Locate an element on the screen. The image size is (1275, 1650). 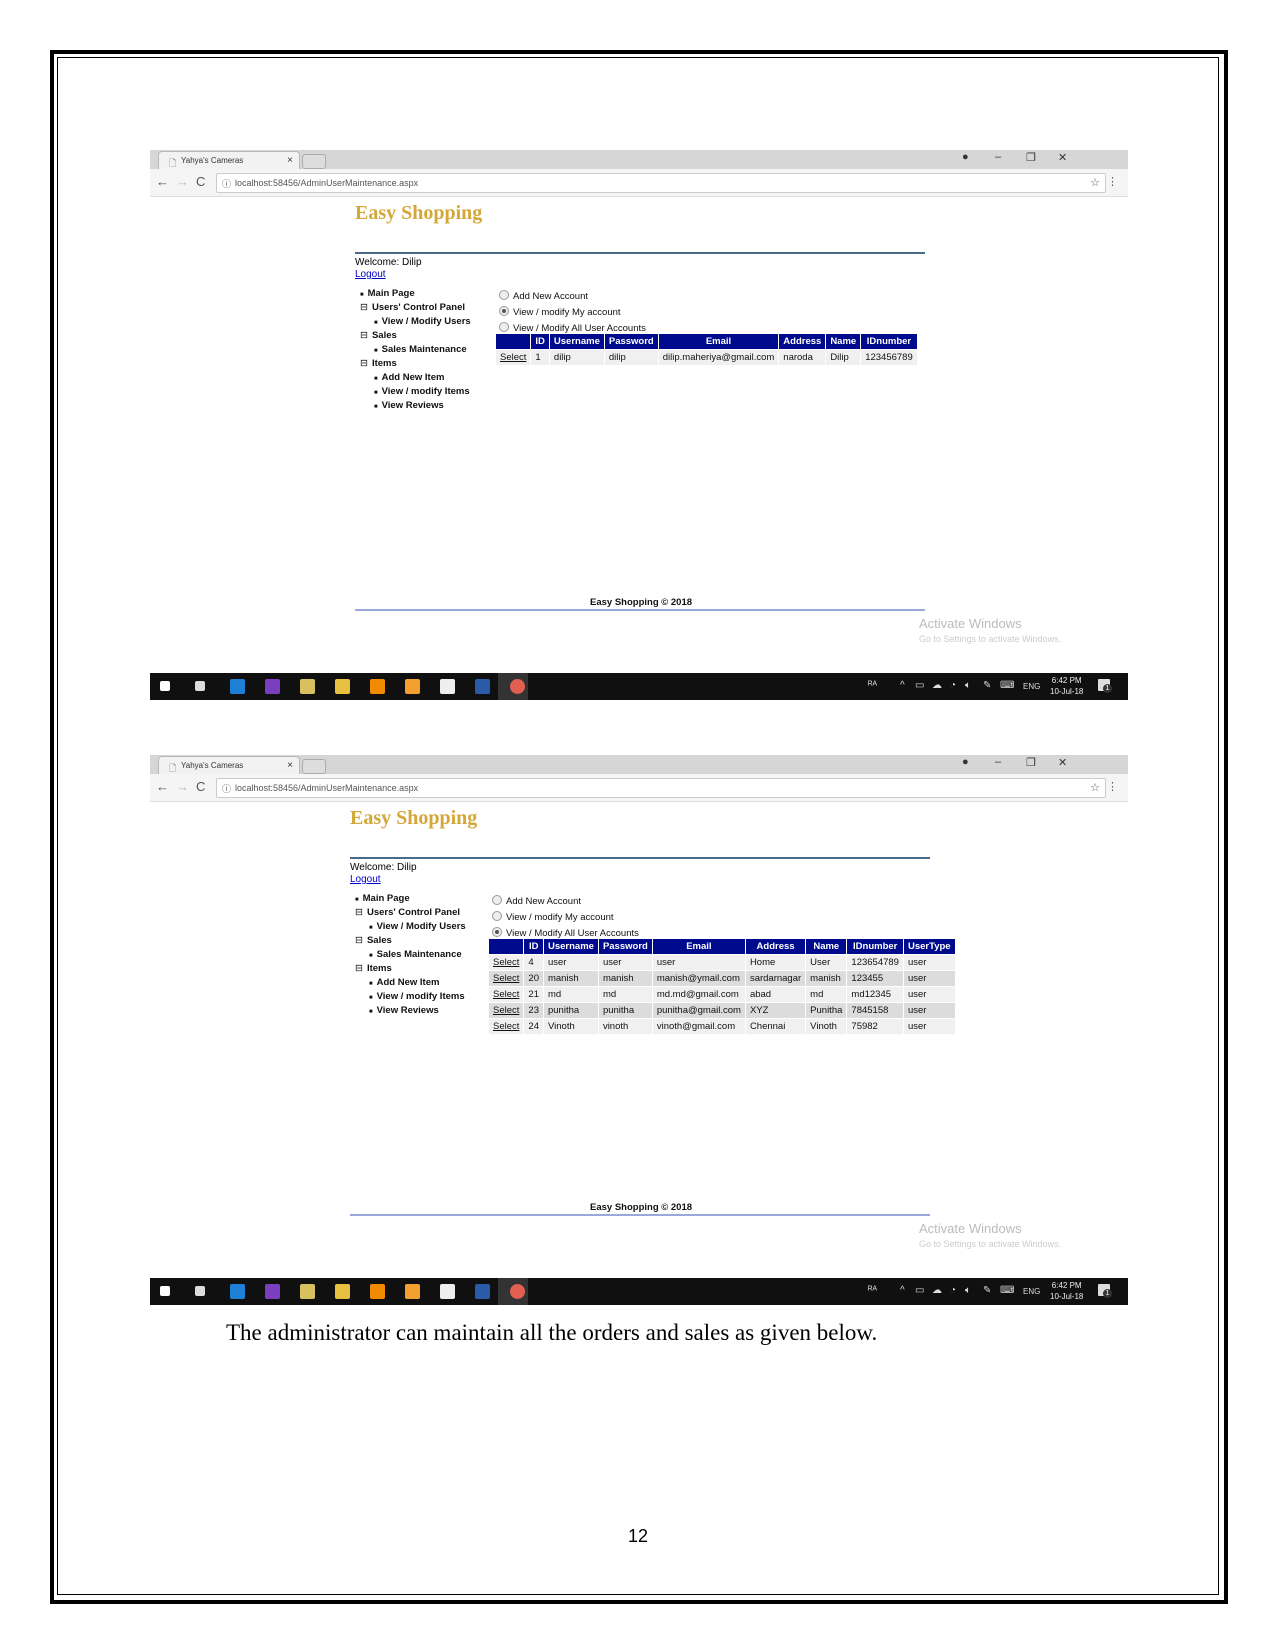
browser-menu-icon: ⋮ is located at coordinates (1112, 181).